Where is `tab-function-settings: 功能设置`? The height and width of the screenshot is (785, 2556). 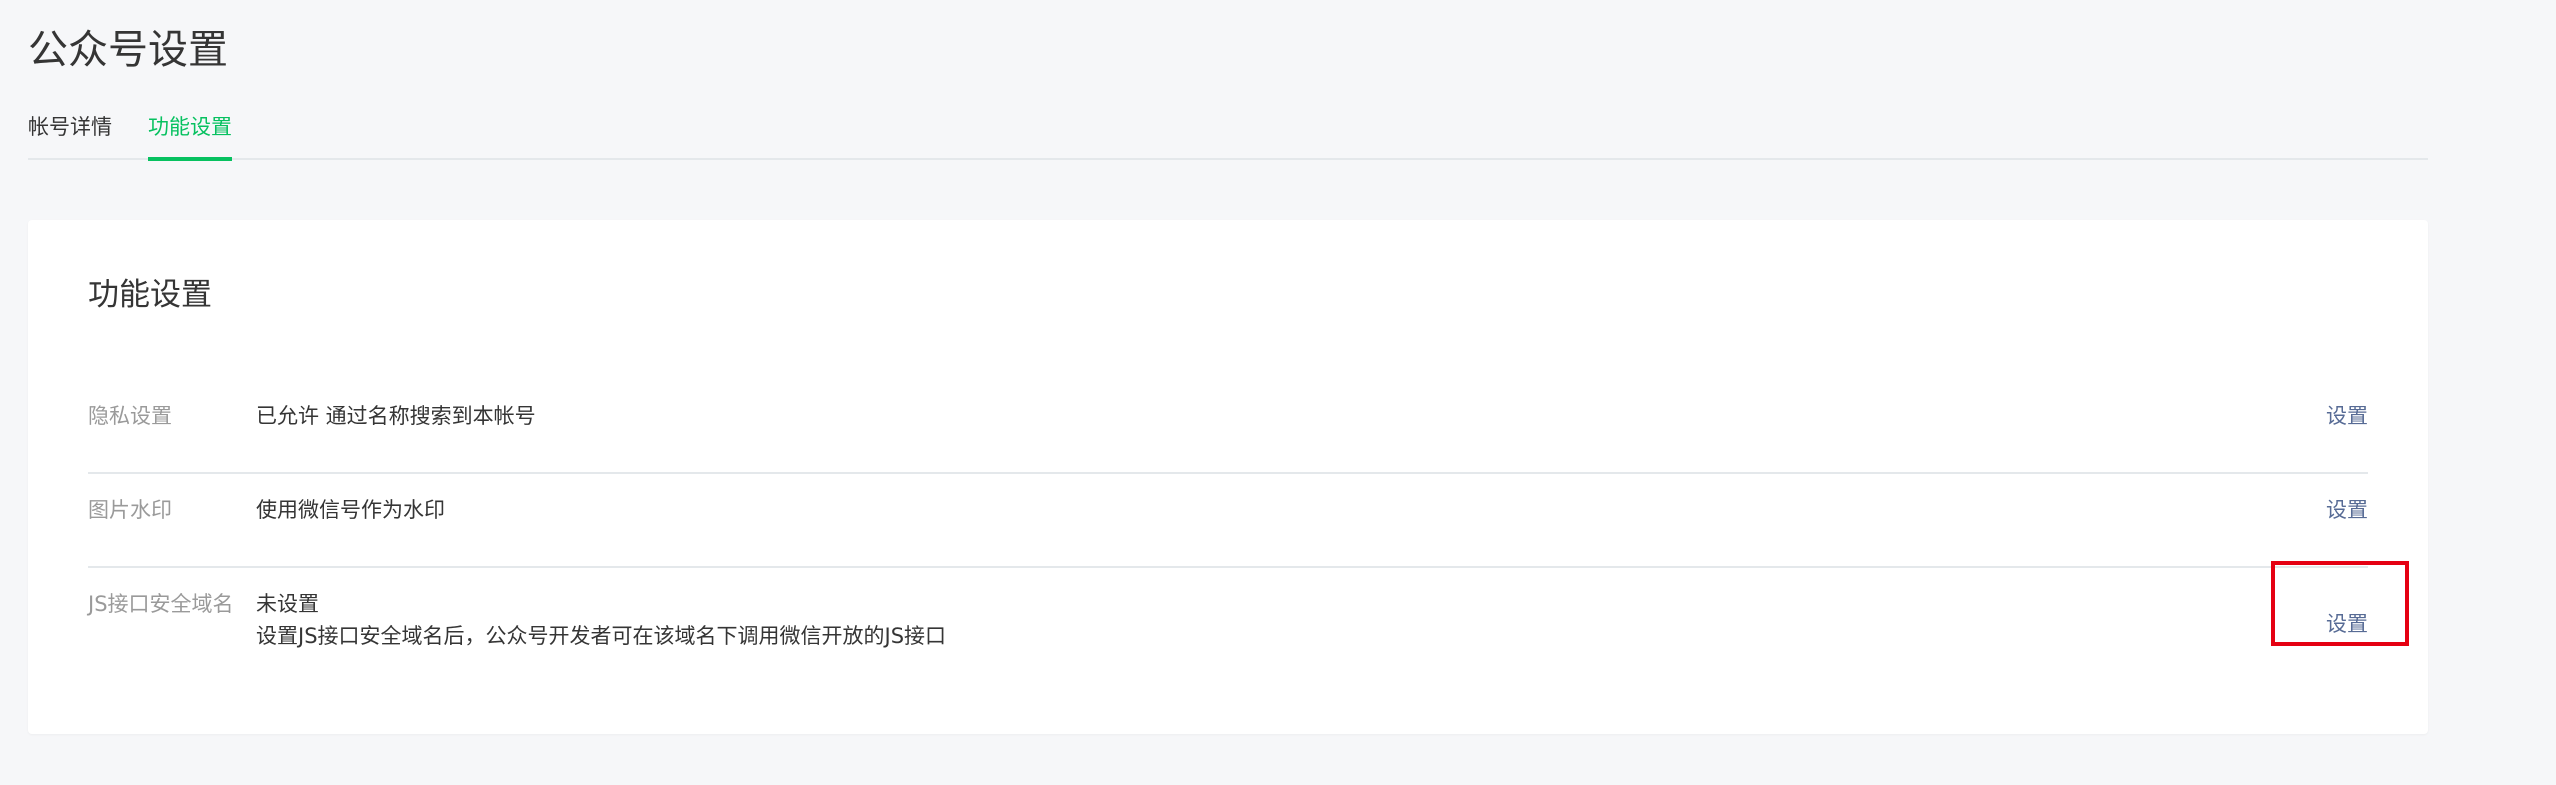
tab-function-settings: 功能设置 is located at coordinates (190, 134).